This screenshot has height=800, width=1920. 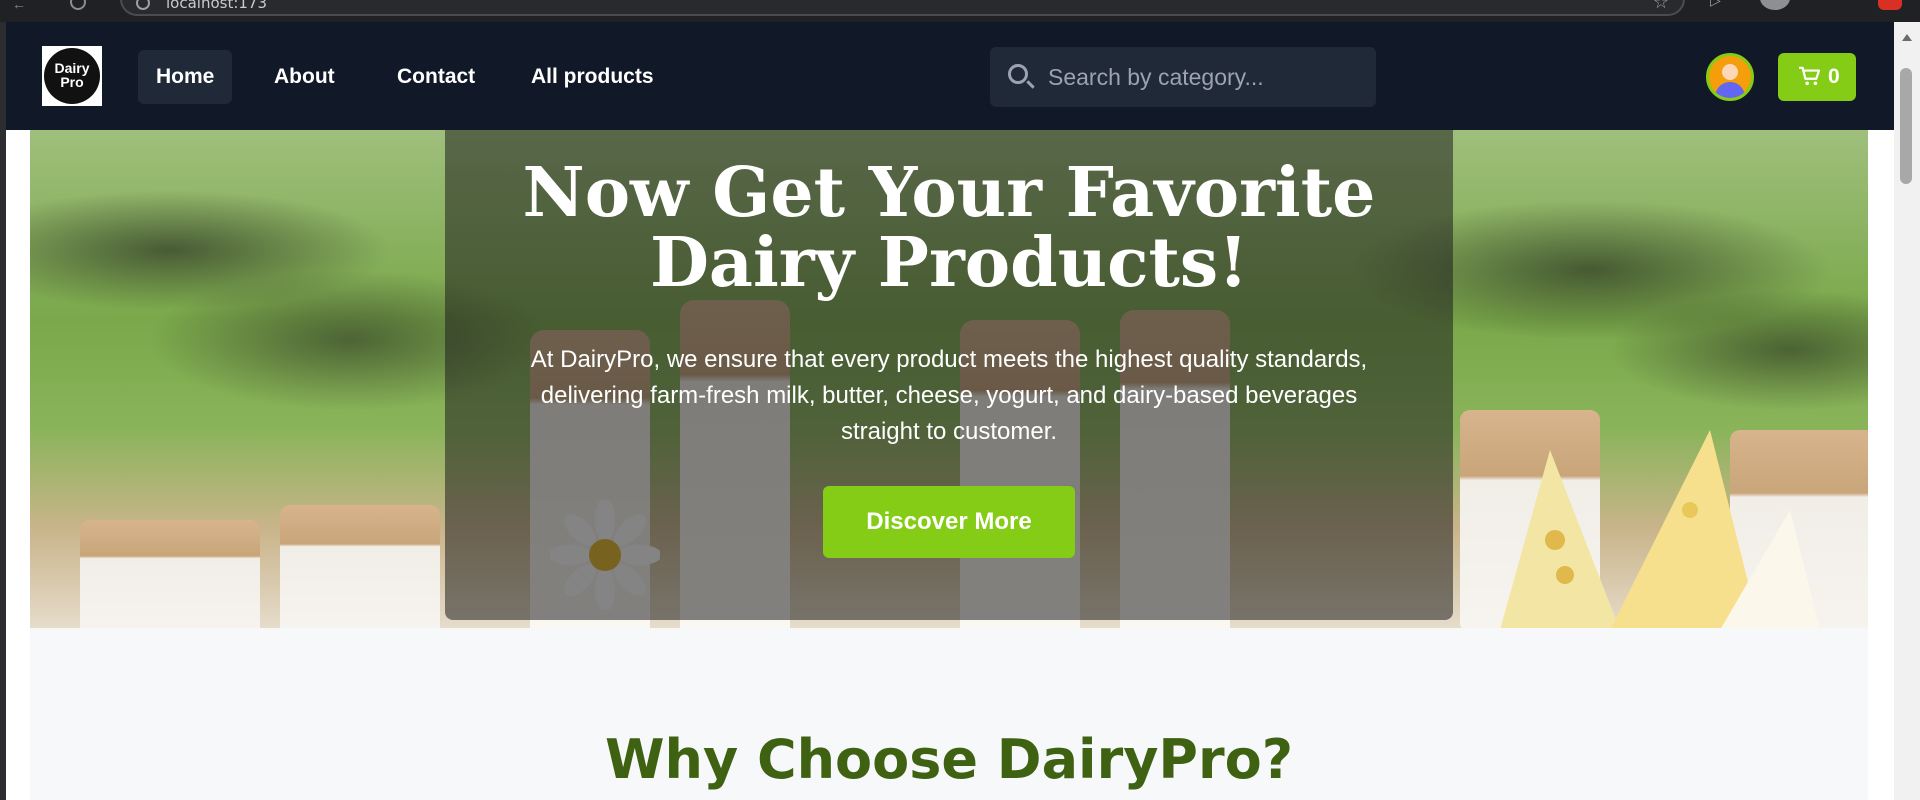 I want to click on nav-contact: Contact, so click(x=436, y=77).